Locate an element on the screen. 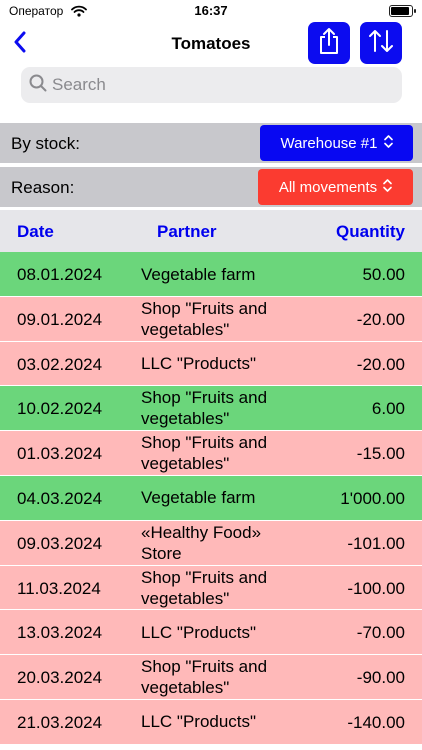 The image size is (422, 750). row-quantity: 1'000.00 is located at coordinates (372, 498).